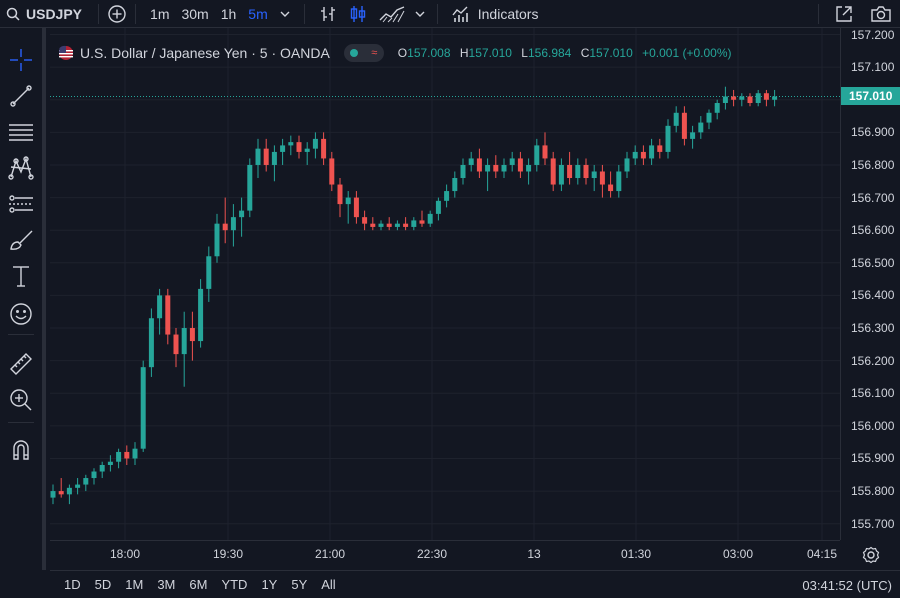 This screenshot has width=900, height=598. What do you see at coordinates (363, 53) in the screenshot?
I see `market-status: ≈` at bounding box center [363, 53].